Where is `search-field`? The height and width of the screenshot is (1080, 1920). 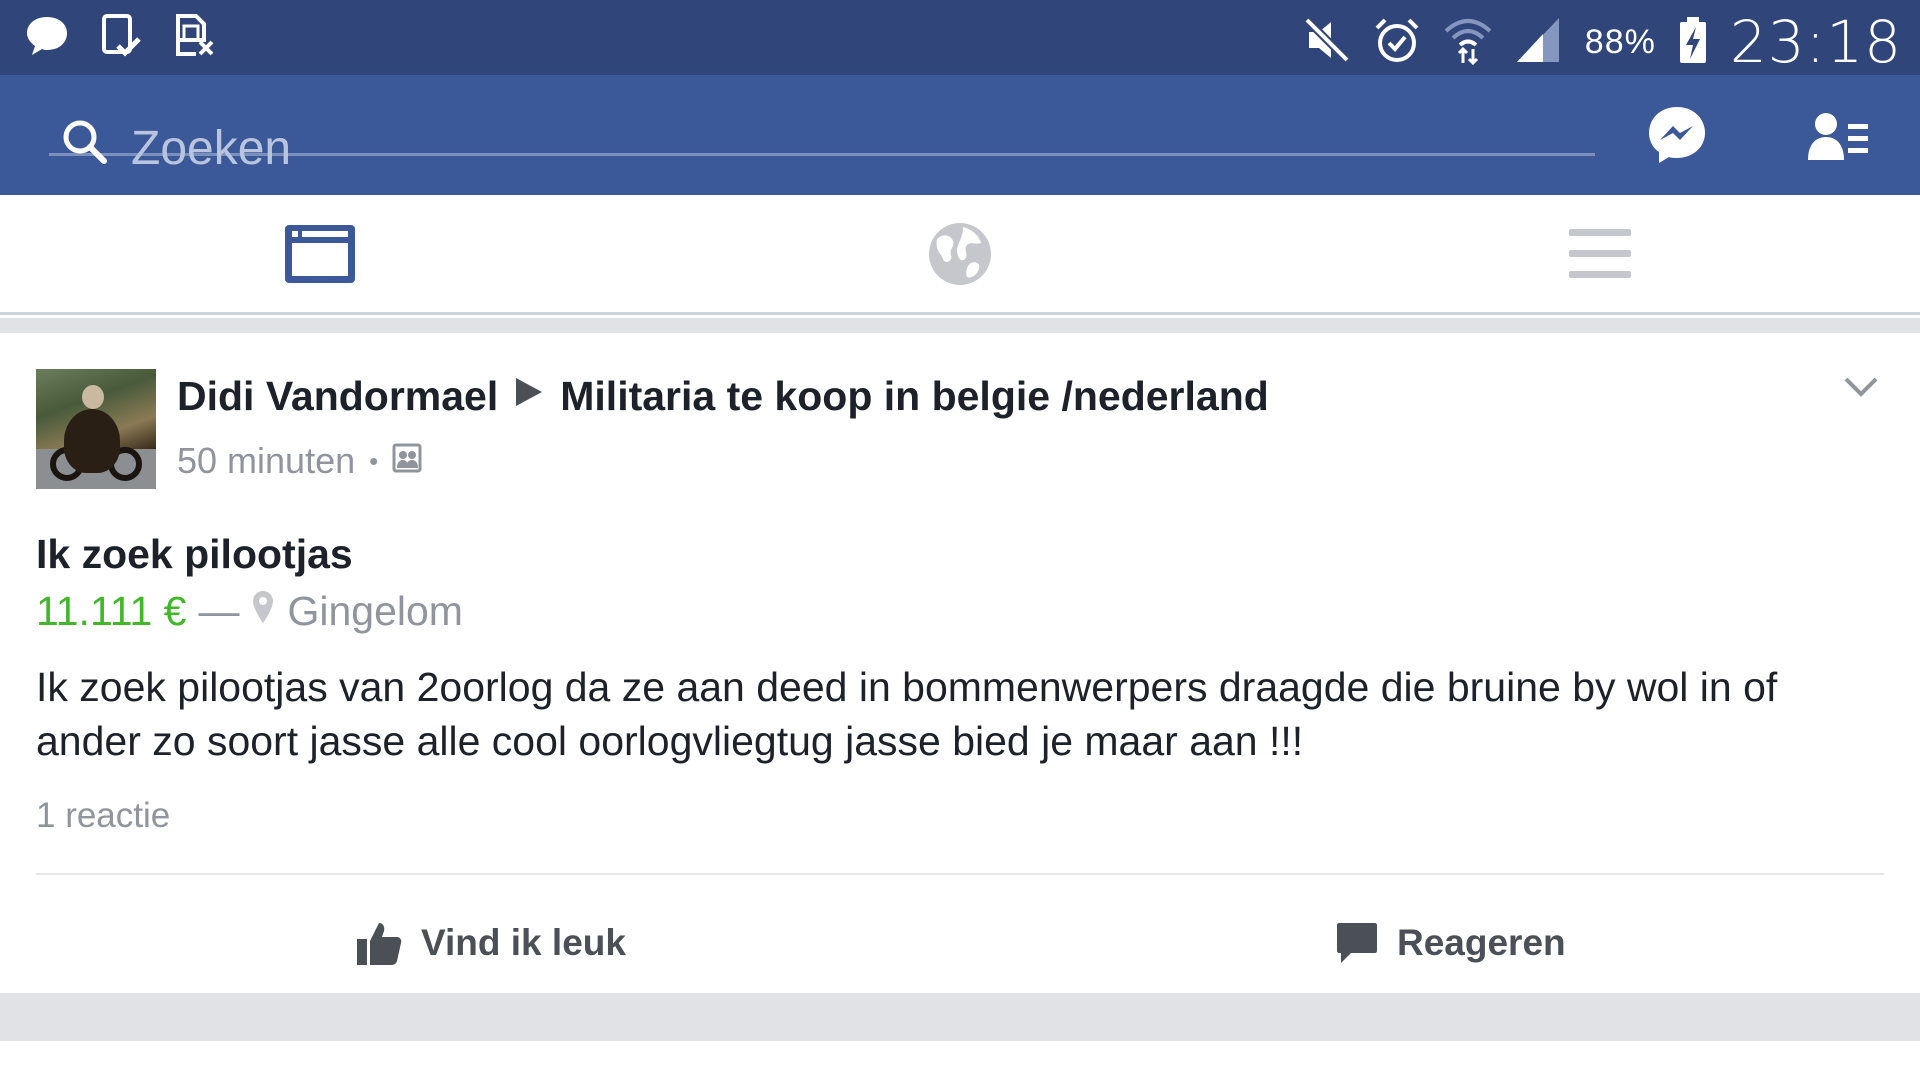 search-field is located at coordinates (822, 138).